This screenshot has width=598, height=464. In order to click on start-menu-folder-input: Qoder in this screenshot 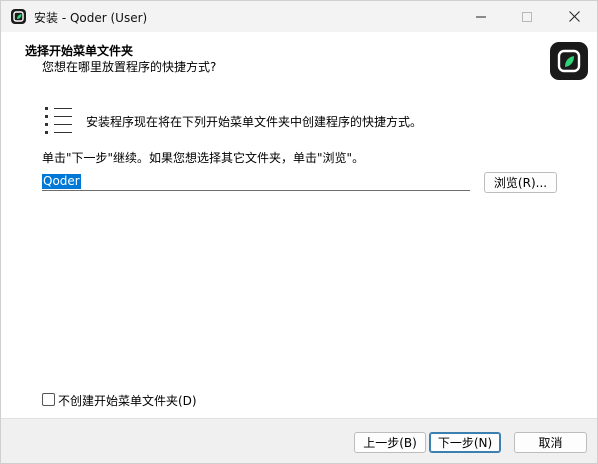, I will do `click(256, 182)`.